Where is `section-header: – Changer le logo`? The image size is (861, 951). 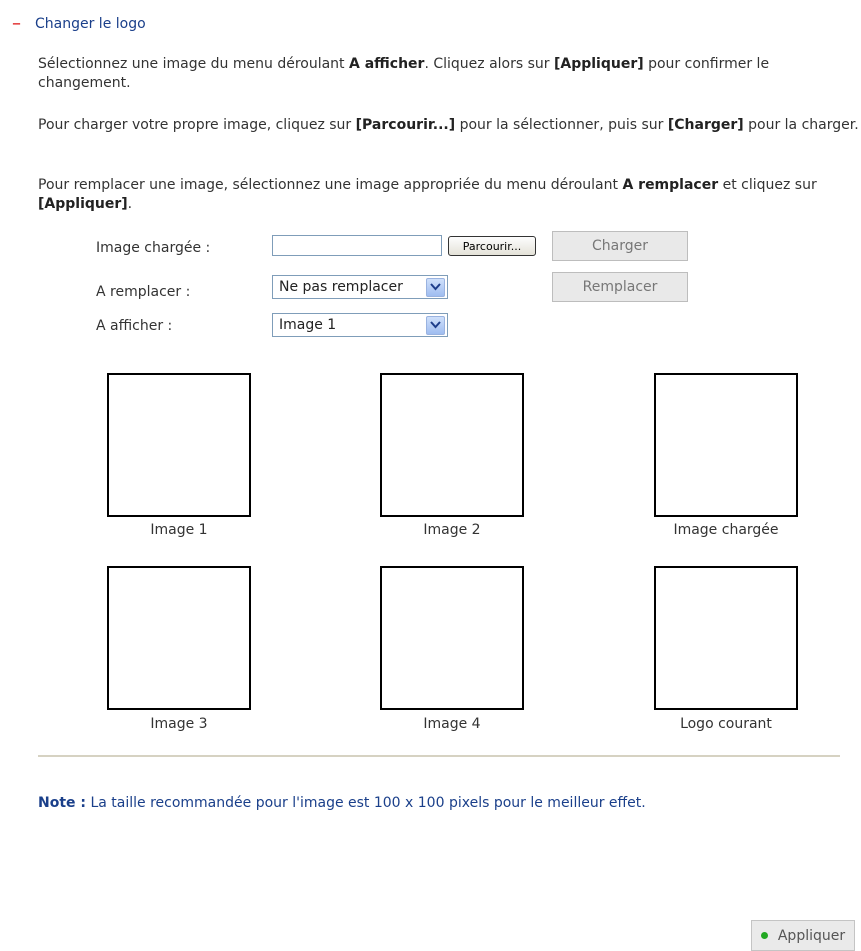 section-header: – Changer le logo is located at coordinates (79, 24).